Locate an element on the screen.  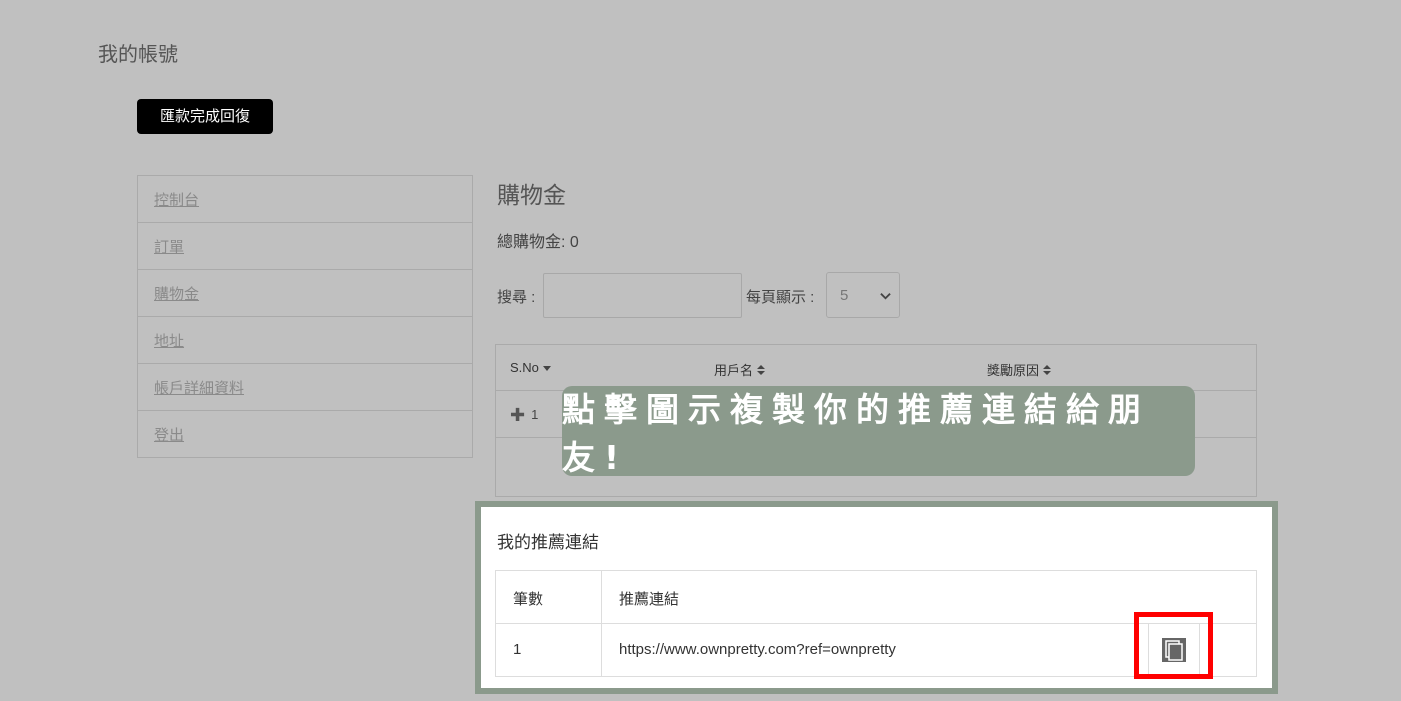
sidebar-item-orders: 訂單 is located at coordinates (305, 246).